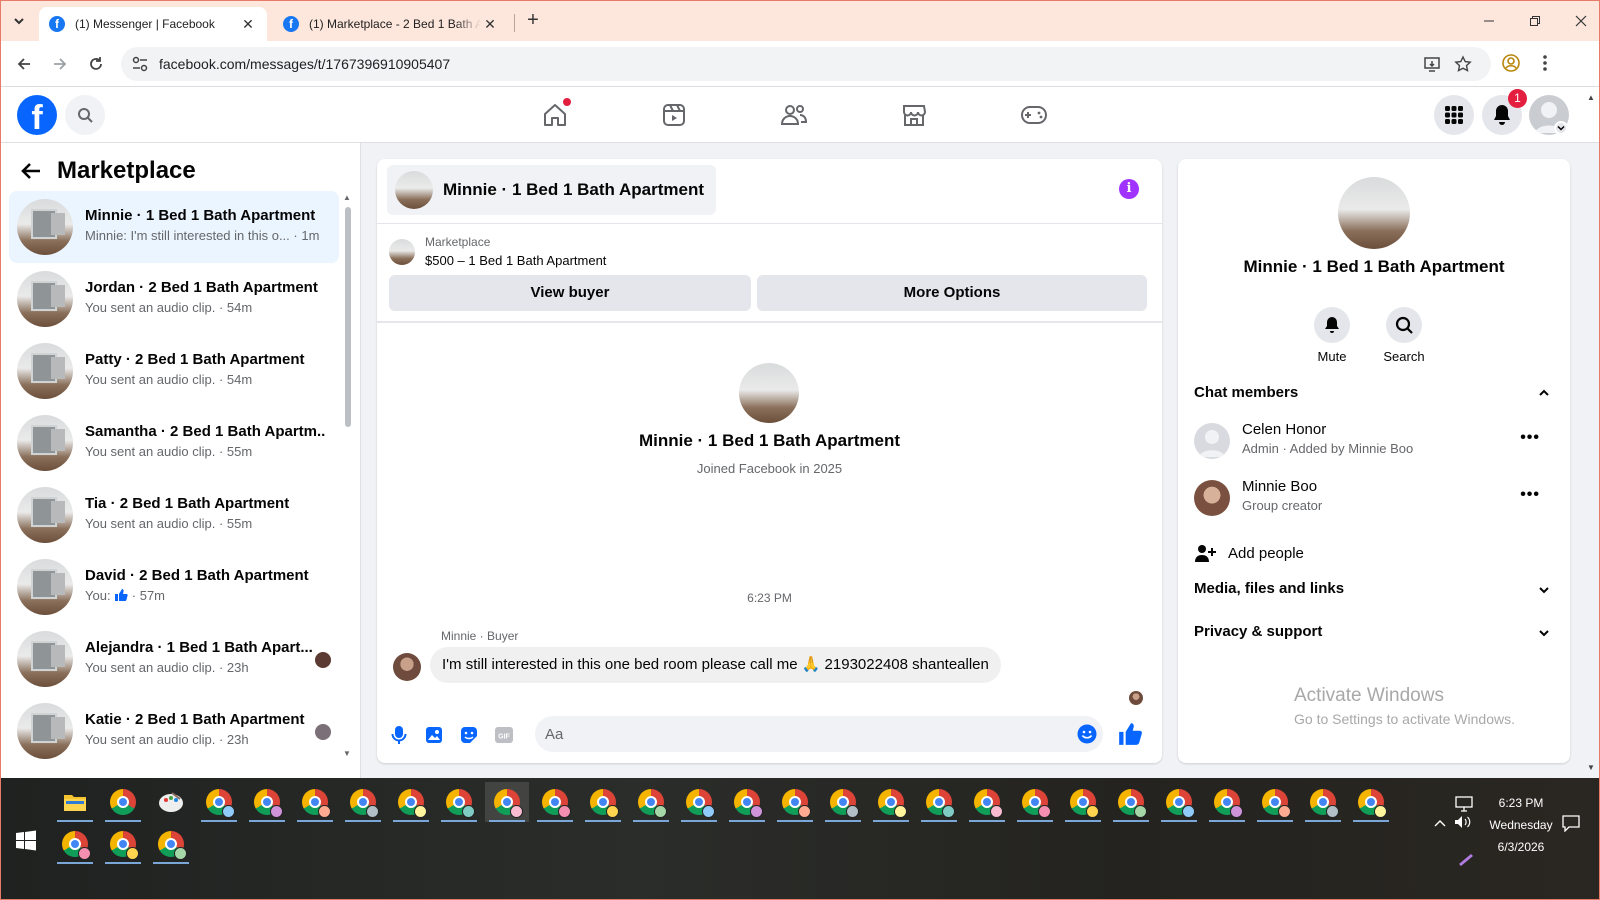 The image size is (1600, 900). I want to click on scroll-up-arrow-icon: ▲, so click(347, 197).